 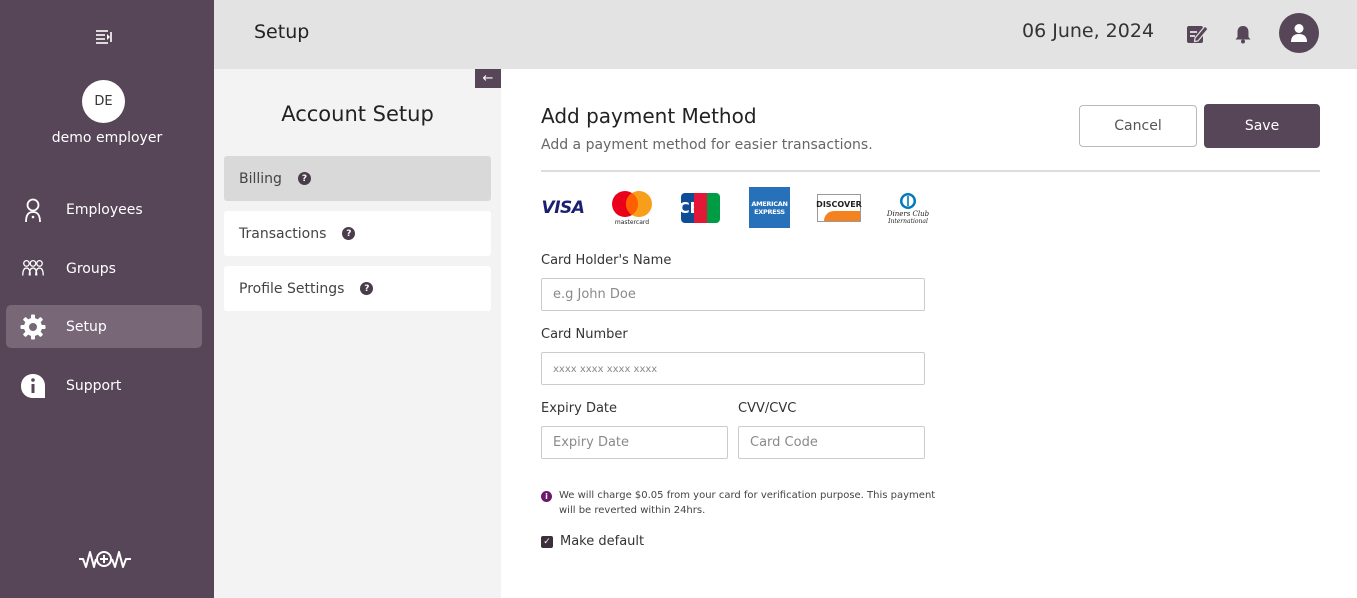 What do you see at coordinates (357, 288) in the screenshot?
I see `tab-profile-settings: Profile Settings ?` at bounding box center [357, 288].